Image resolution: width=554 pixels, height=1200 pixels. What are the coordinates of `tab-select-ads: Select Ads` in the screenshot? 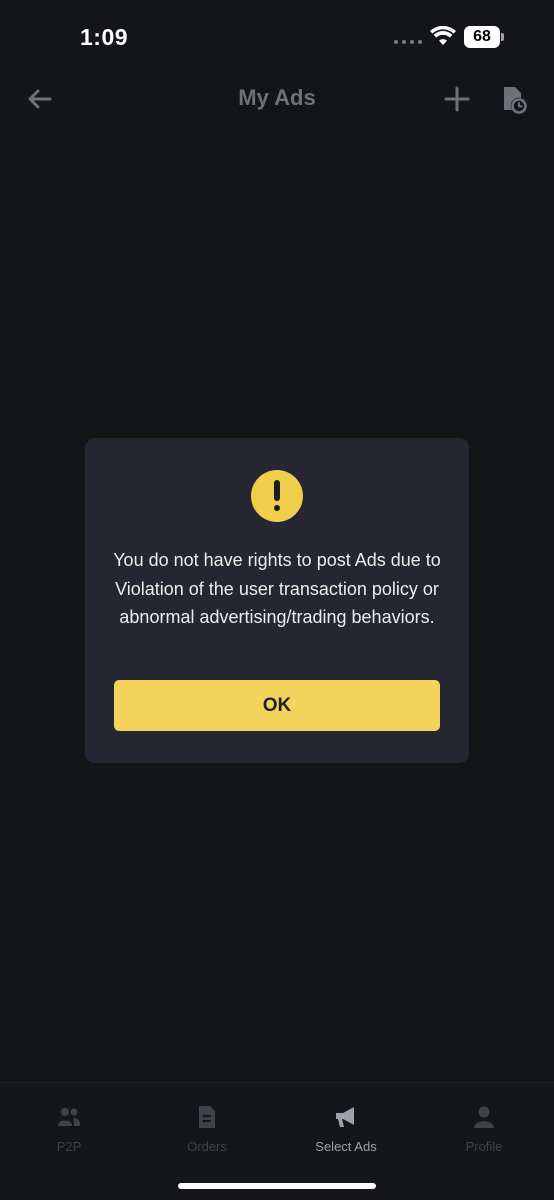 It's located at (346, 1123).